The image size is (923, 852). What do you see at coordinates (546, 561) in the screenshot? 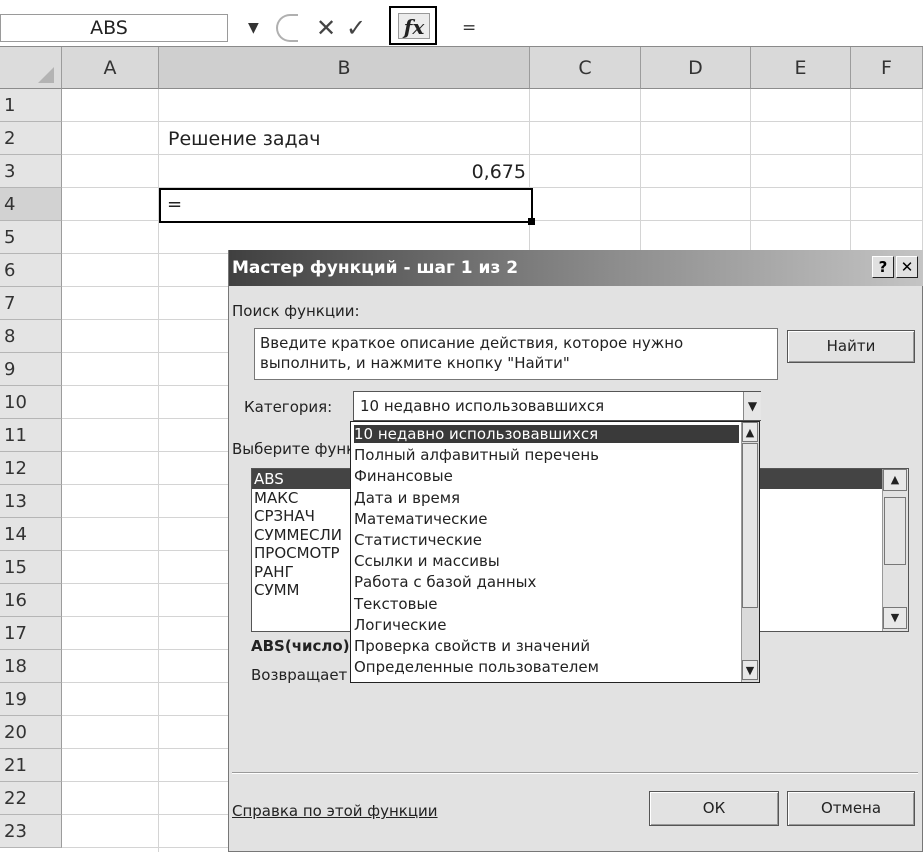
I see `category-option: Ссылки и массивы` at bounding box center [546, 561].